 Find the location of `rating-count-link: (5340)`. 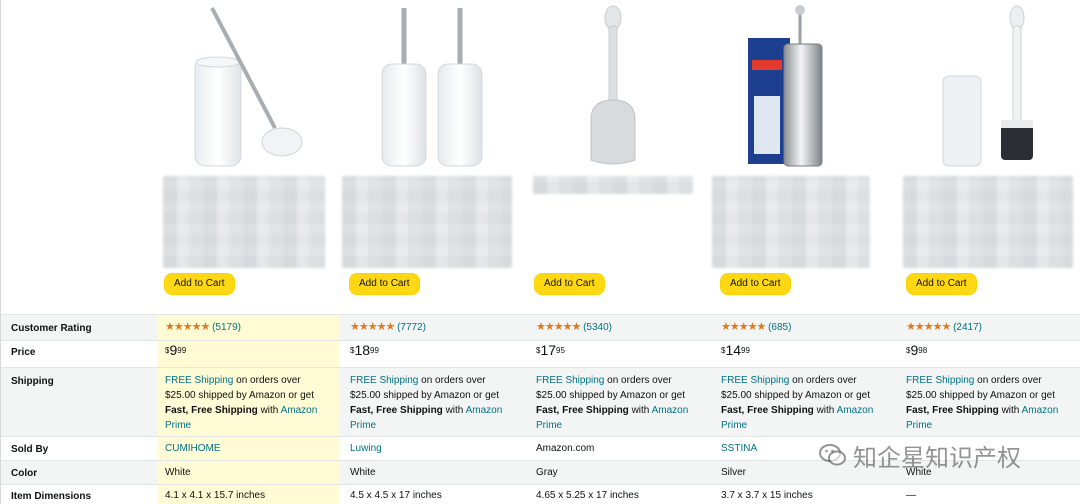

rating-count-link: (5340) is located at coordinates (597, 327).